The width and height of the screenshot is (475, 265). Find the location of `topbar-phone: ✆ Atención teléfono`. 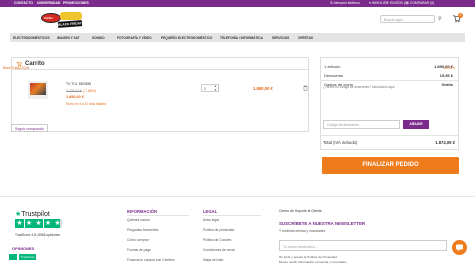

topbar-phone: ✆ Atención teléfono is located at coordinates (345, 3).